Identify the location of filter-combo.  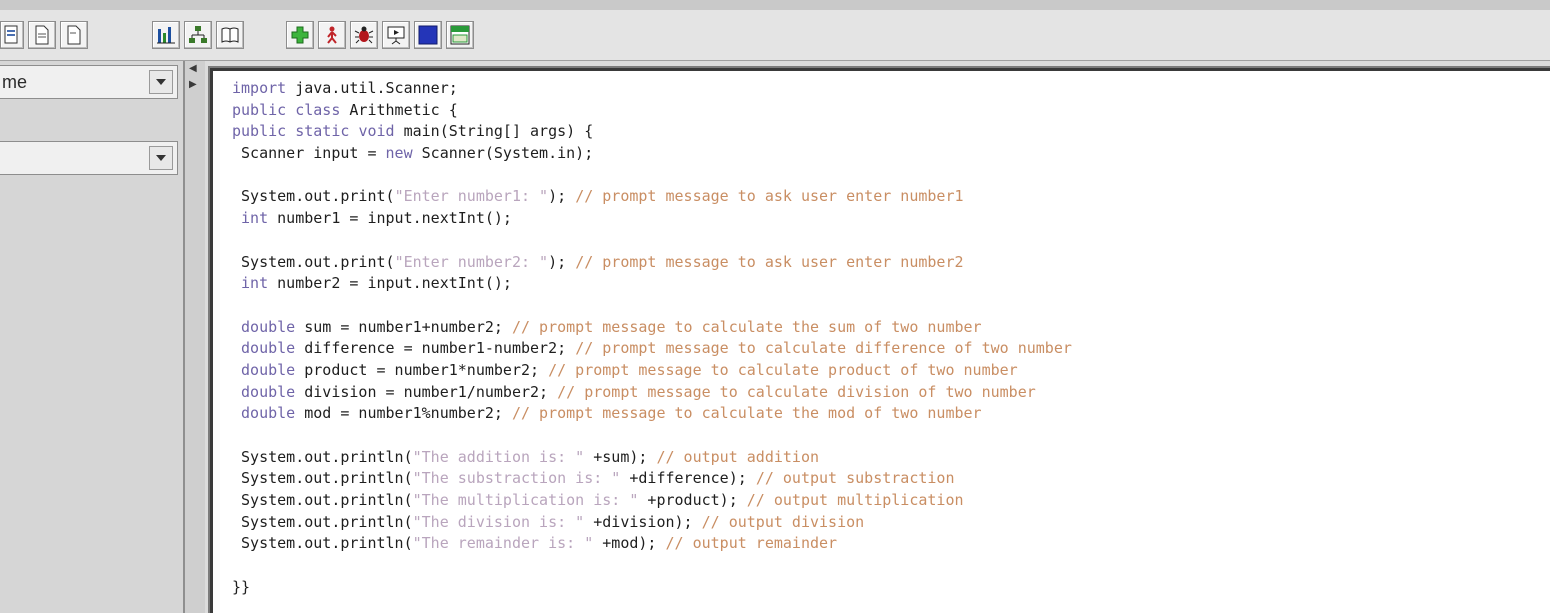
(89, 158).